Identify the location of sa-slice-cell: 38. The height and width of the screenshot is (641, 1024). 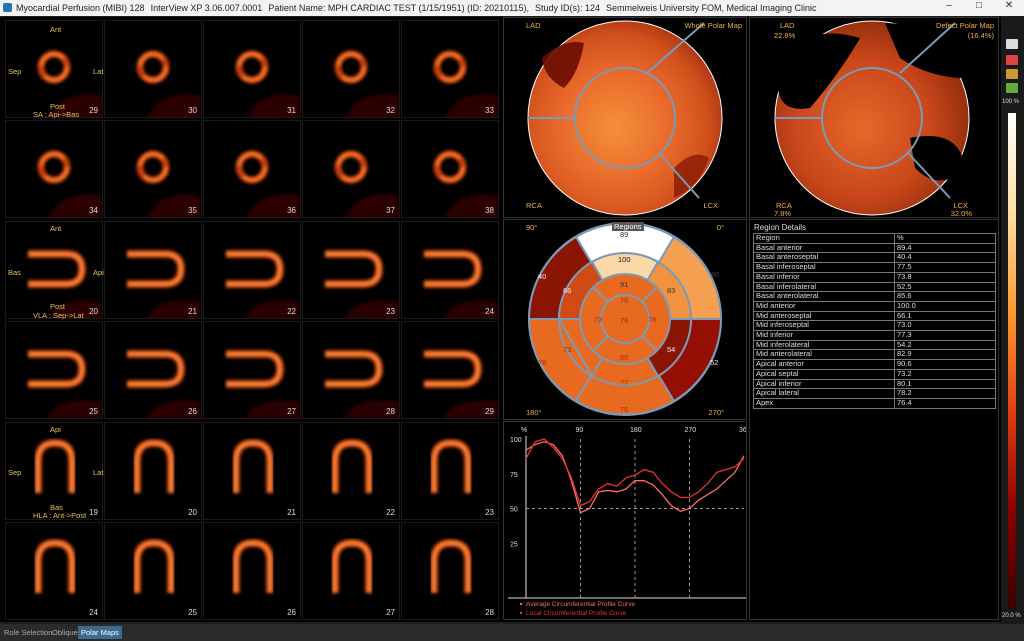
(450, 169).